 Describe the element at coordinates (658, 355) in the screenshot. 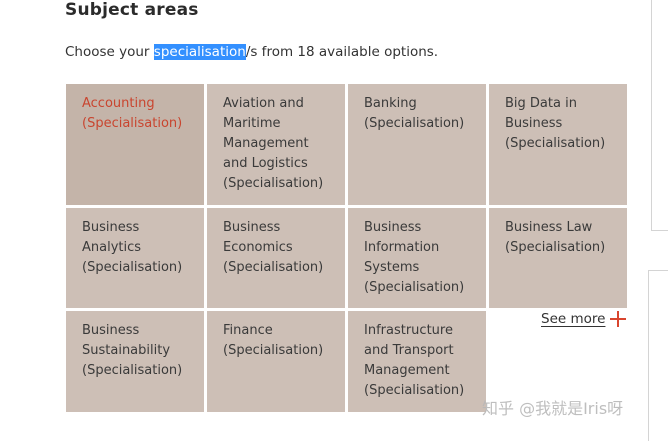

I see `right-side-panel-lower` at that location.